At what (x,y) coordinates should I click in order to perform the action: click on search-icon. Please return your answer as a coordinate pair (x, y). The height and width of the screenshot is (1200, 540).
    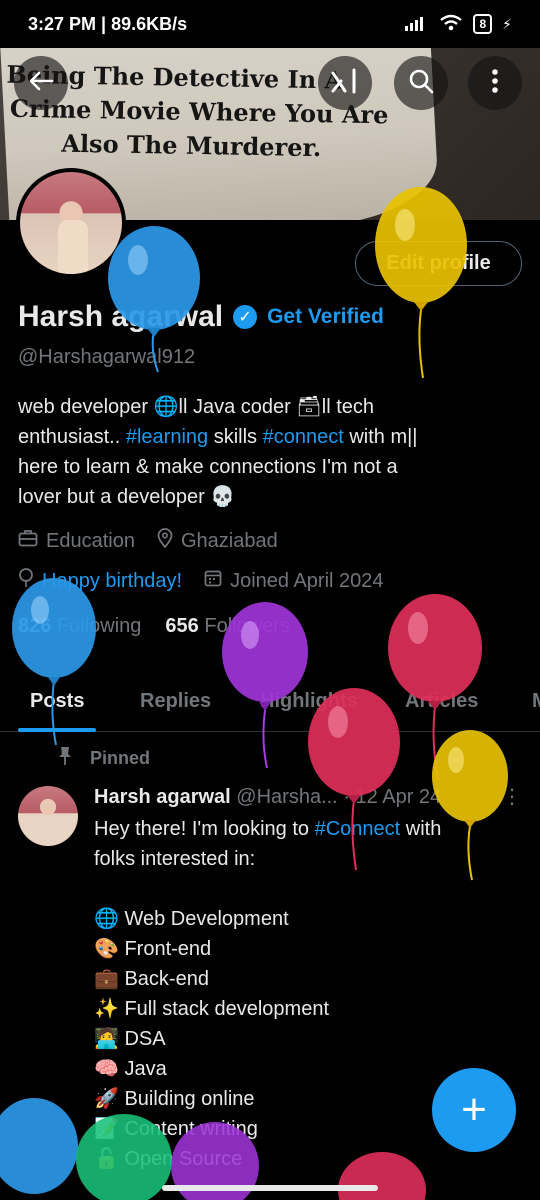
    Looking at the image, I should click on (421, 83).